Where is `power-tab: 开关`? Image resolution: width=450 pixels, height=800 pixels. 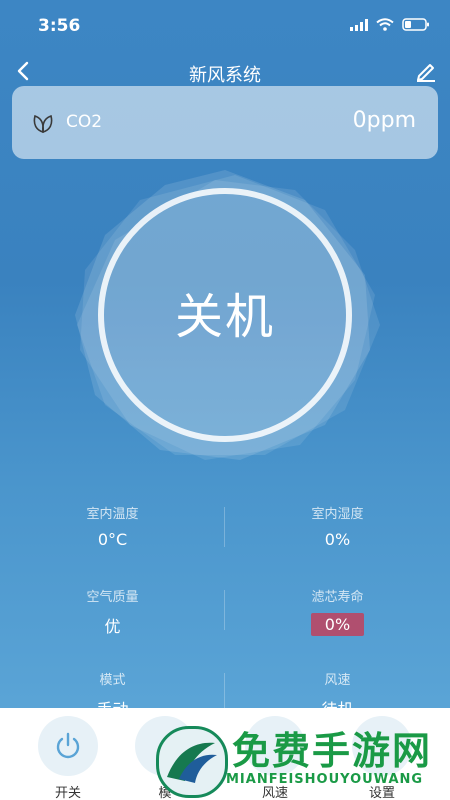 power-tab: 开关 is located at coordinates (68, 758).